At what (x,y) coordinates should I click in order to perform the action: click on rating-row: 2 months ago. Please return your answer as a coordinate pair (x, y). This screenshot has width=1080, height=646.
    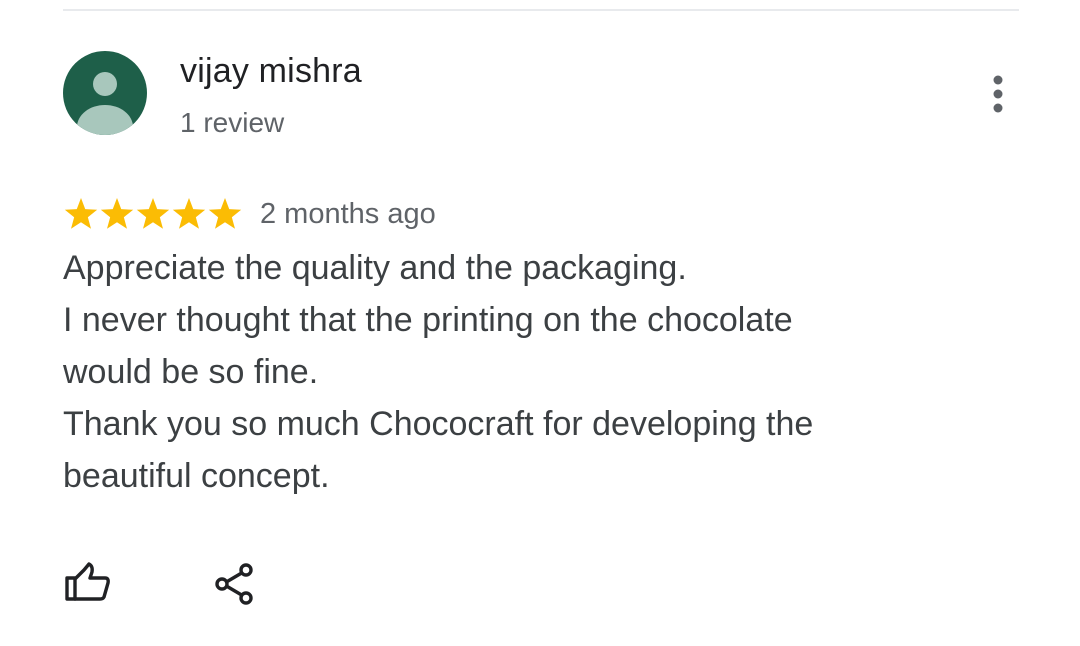
    Looking at the image, I should click on (249, 214).